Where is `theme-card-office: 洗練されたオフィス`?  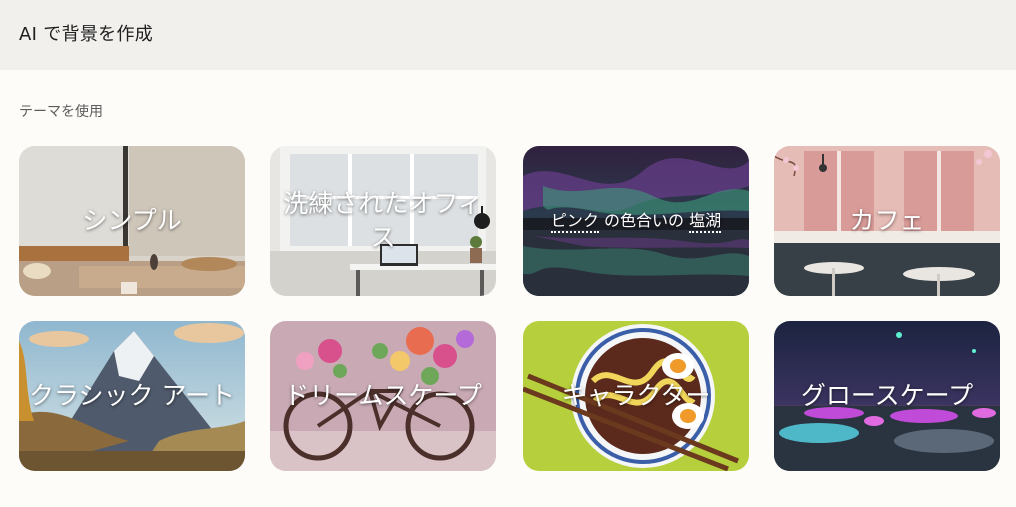
theme-card-office: 洗練されたオフィス is located at coordinates (383, 221).